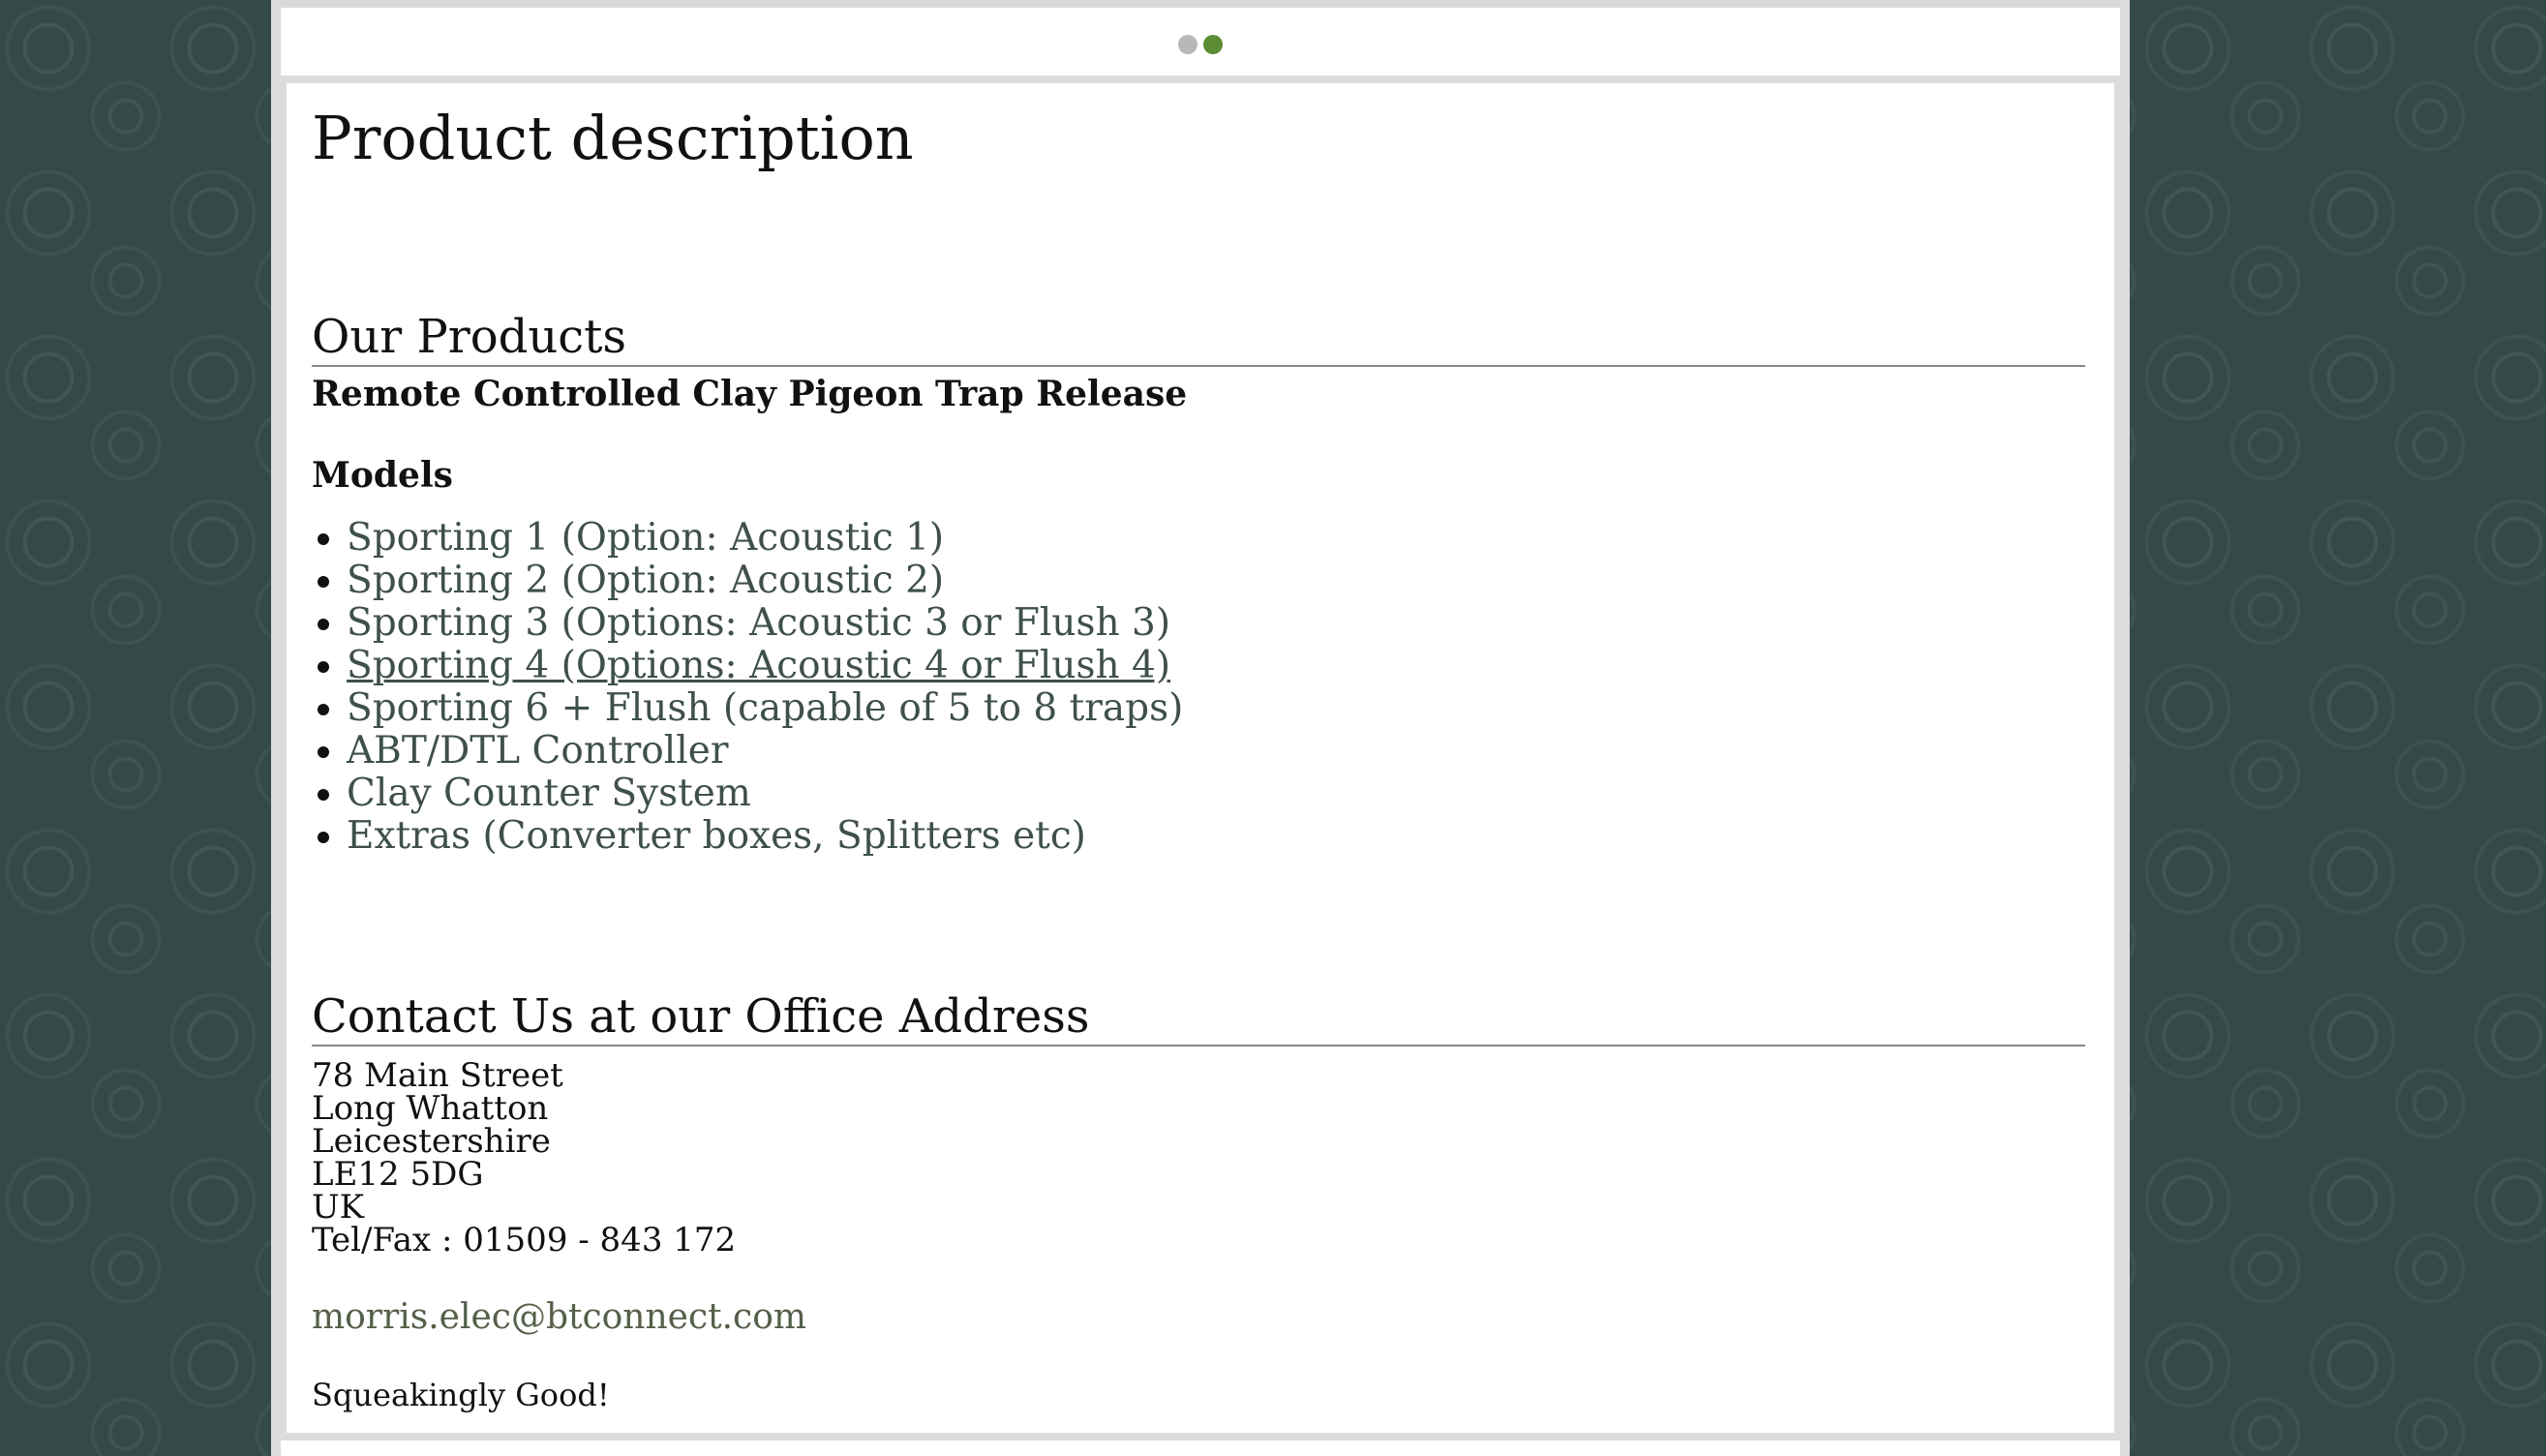 This screenshot has width=2546, height=1456. What do you see at coordinates (398, 1175) in the screenshot?
I see `address-postcode: LE12 5DG` at bounding box center [398, 1175].